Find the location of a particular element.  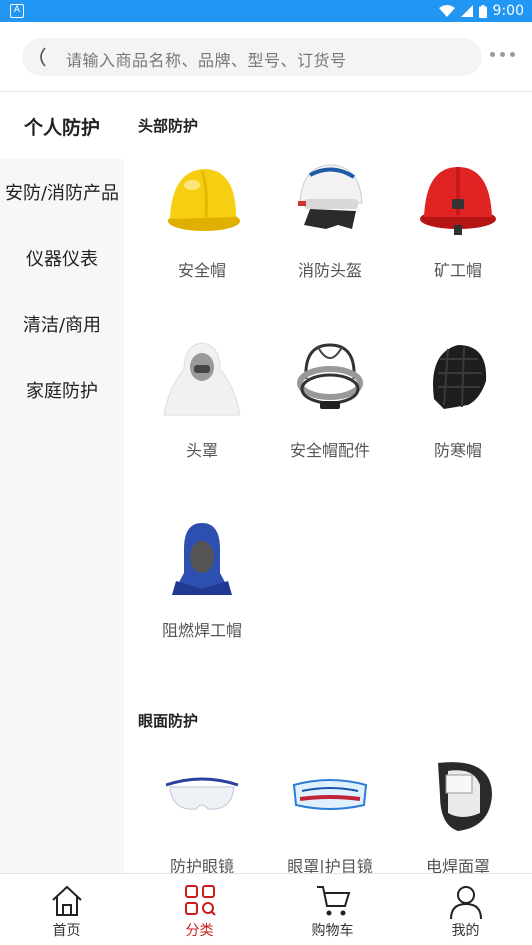

wifi-icon is located at coordinates (446, 11).